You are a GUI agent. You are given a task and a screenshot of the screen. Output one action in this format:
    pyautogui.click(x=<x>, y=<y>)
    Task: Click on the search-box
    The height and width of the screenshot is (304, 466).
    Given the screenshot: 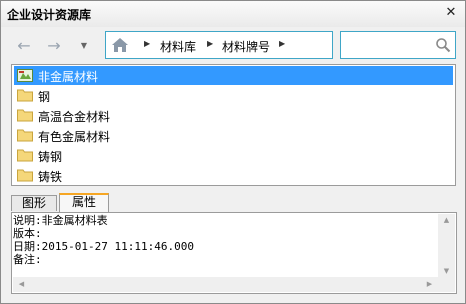 What is the action you would take?
    pyautogui.click(x=398, y=45)
    